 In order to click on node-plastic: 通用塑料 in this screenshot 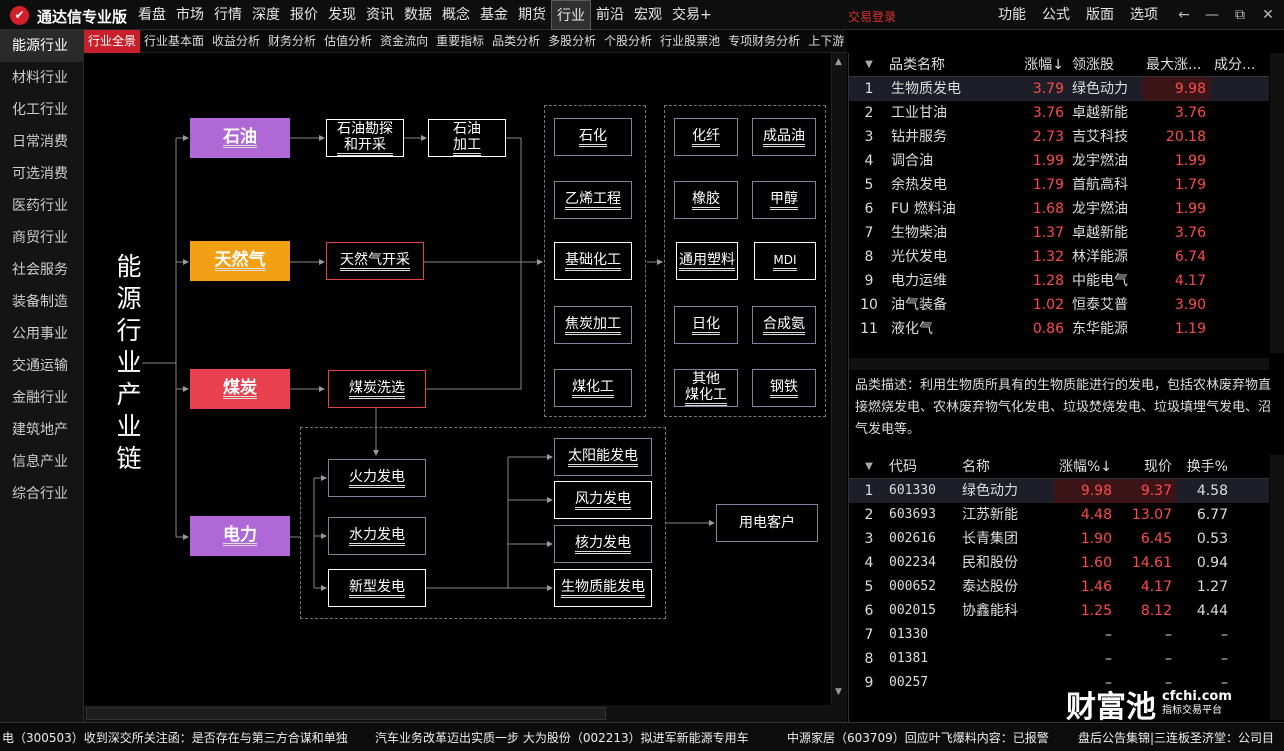, I will do `click(707, 261)`.